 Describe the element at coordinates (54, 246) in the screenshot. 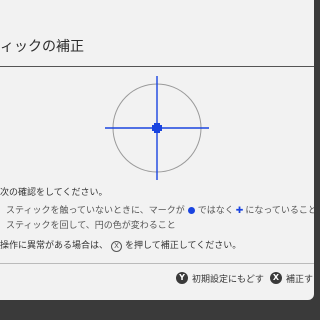

I see `action-text-a: 操作に異常がある場合は、` at that location.